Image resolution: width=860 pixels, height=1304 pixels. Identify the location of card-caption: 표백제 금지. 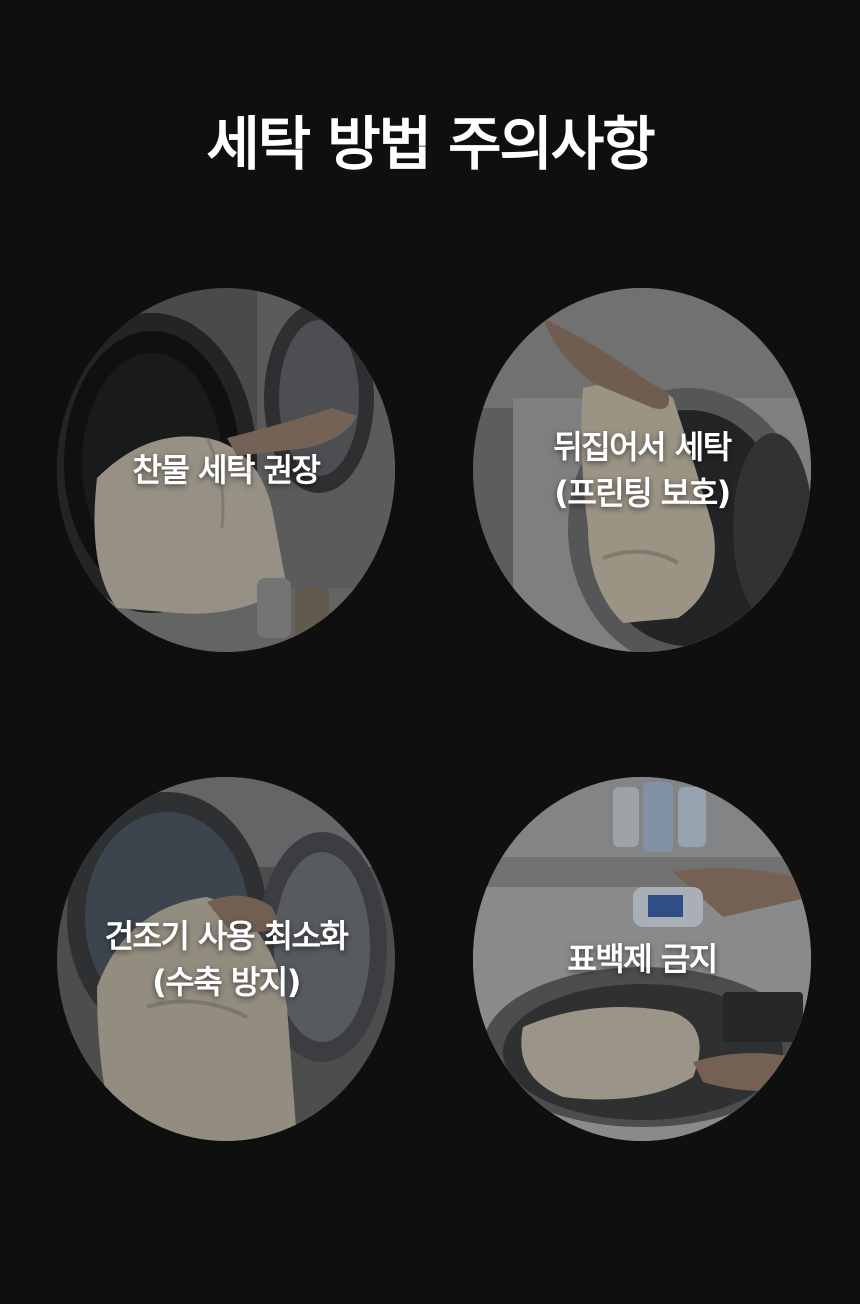
(642, 959).